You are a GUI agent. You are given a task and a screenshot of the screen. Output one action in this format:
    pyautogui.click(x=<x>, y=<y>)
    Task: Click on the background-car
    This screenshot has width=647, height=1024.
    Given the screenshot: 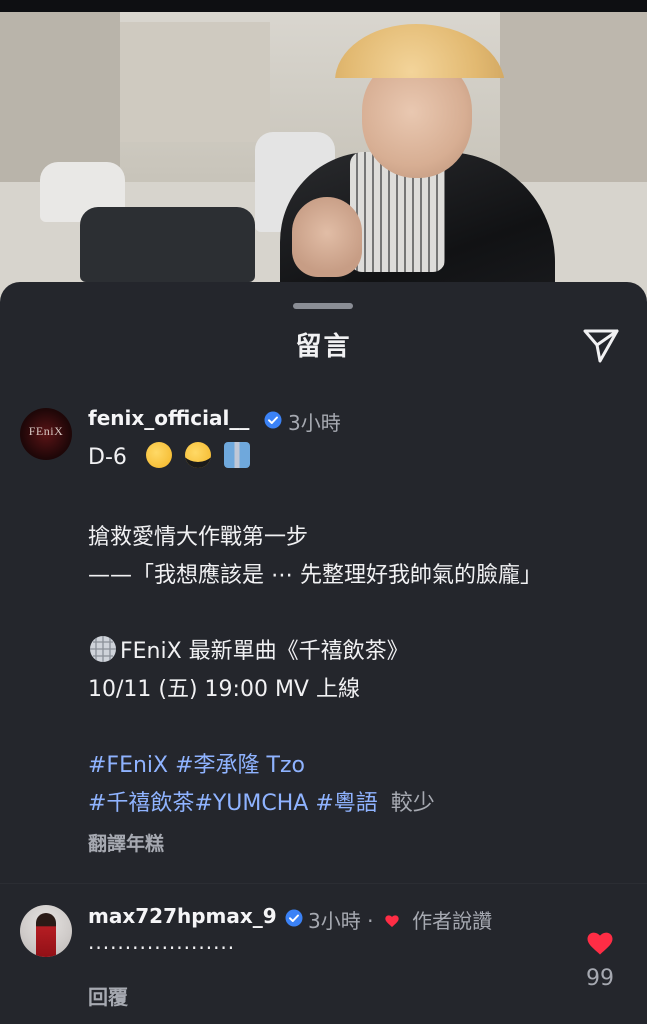 What is the action you would take?
    pyautogui.click(x=167, y=244)
    